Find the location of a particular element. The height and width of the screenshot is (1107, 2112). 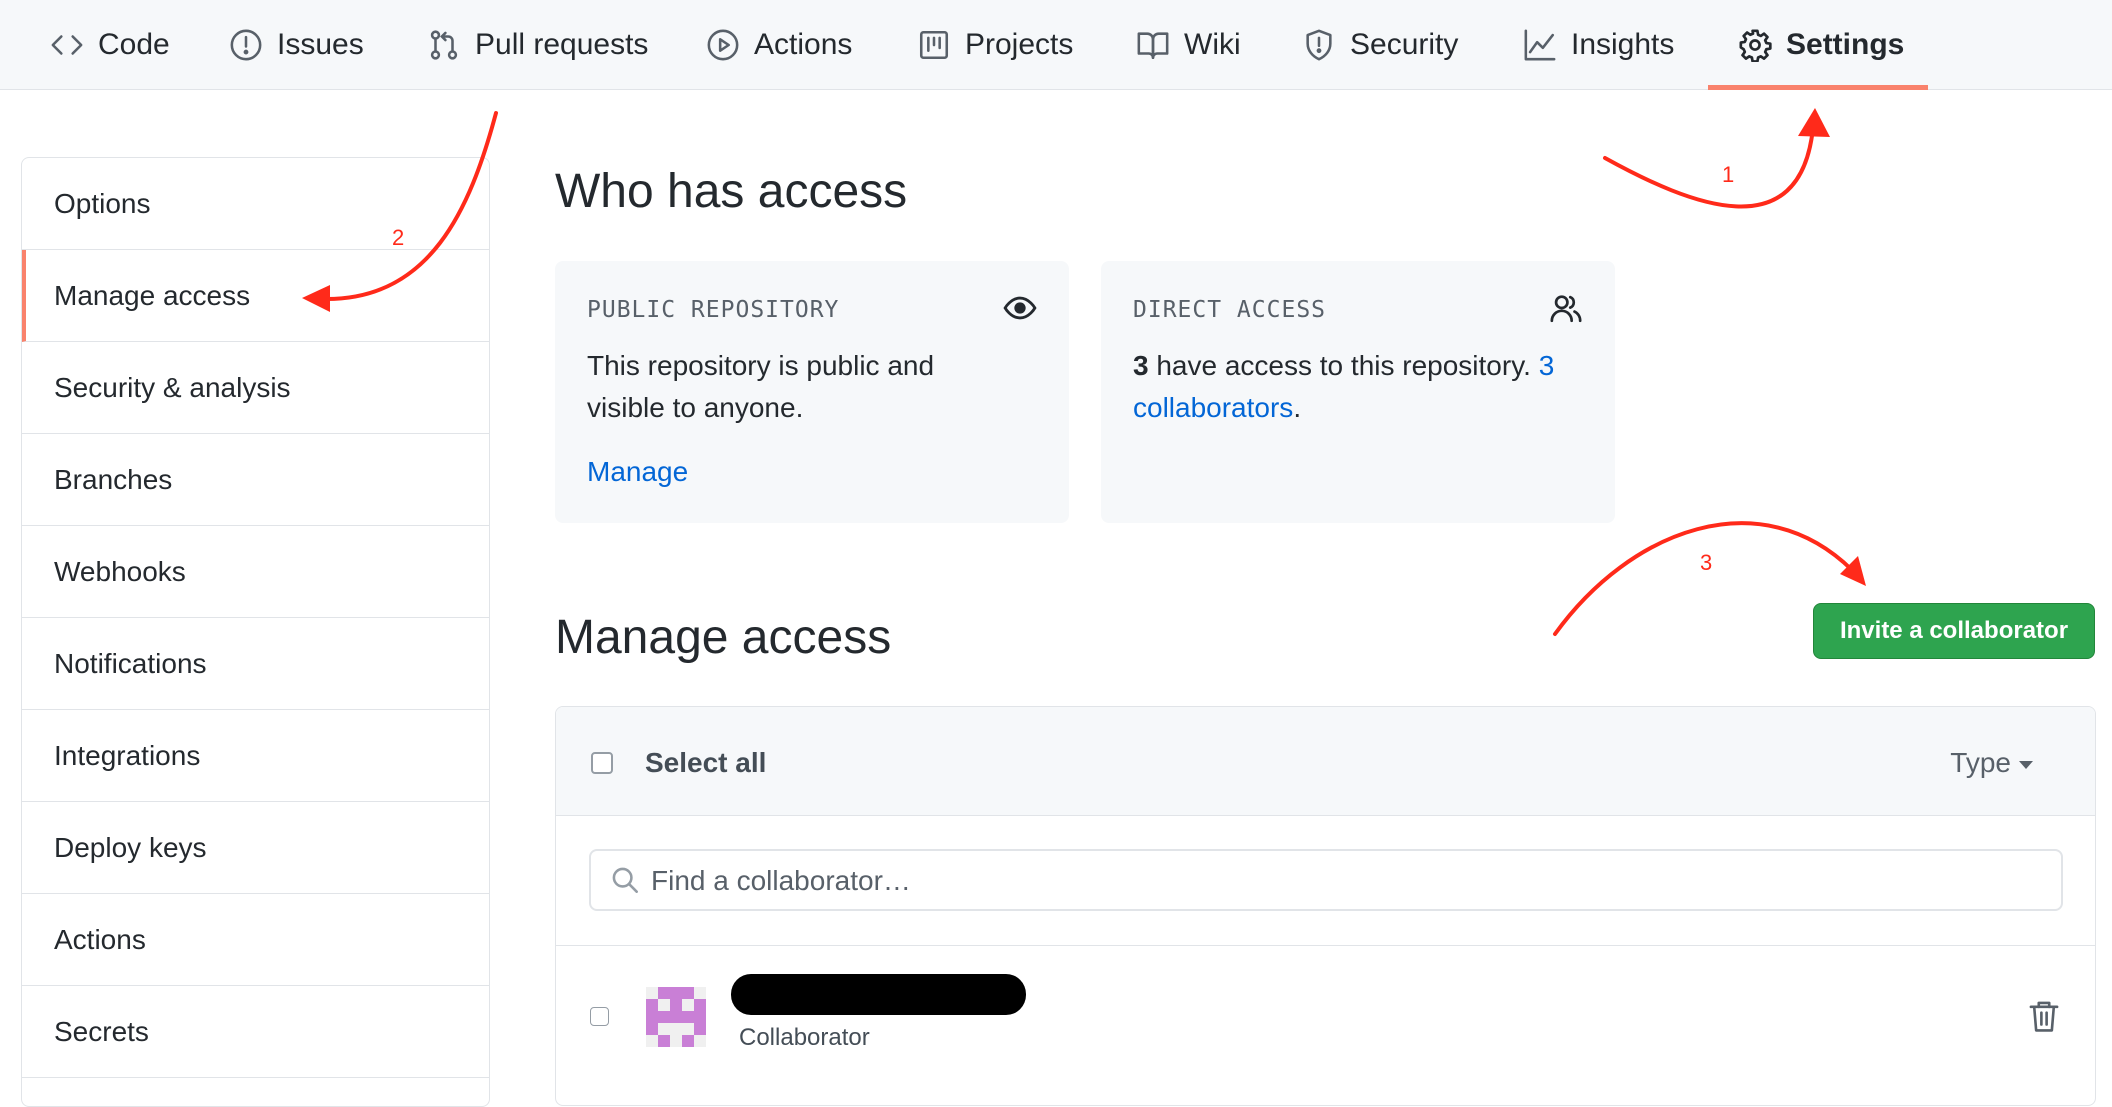

search-icon is located at coordinates (625, 880).